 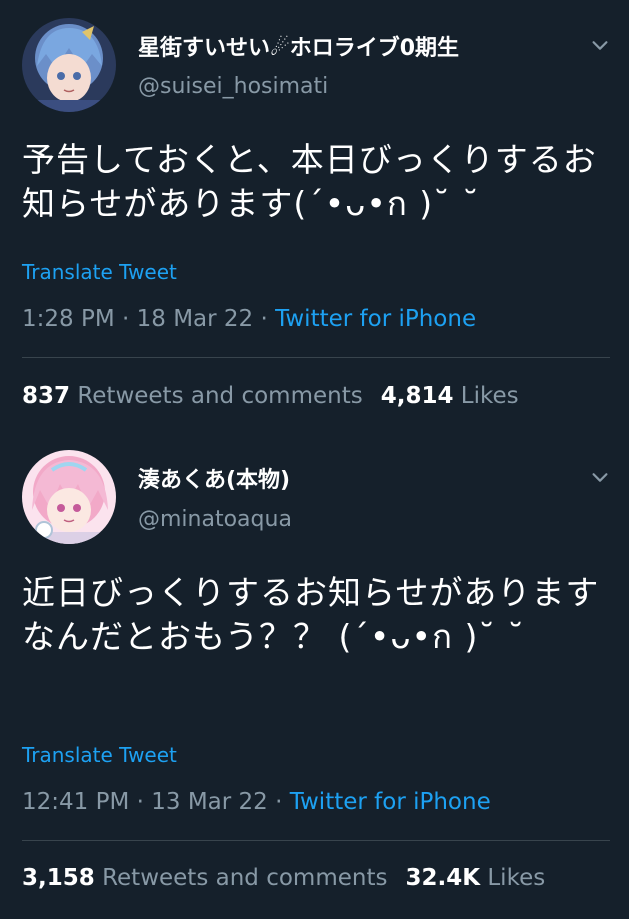 What do you see at coordinates (214, 478) in the screenshot?
I see `display-name: 湊あくあ(本物)` at bounding box center [214, 478].